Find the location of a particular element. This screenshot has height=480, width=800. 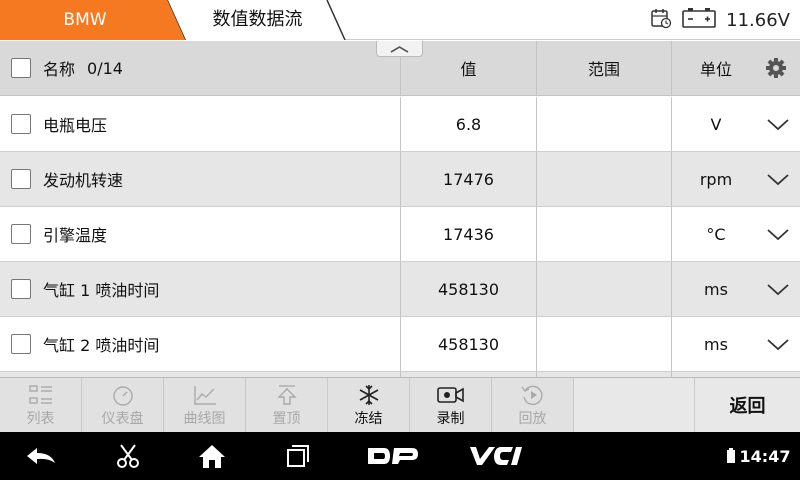

clock: 14:47 is located at coordinates (765, 456).